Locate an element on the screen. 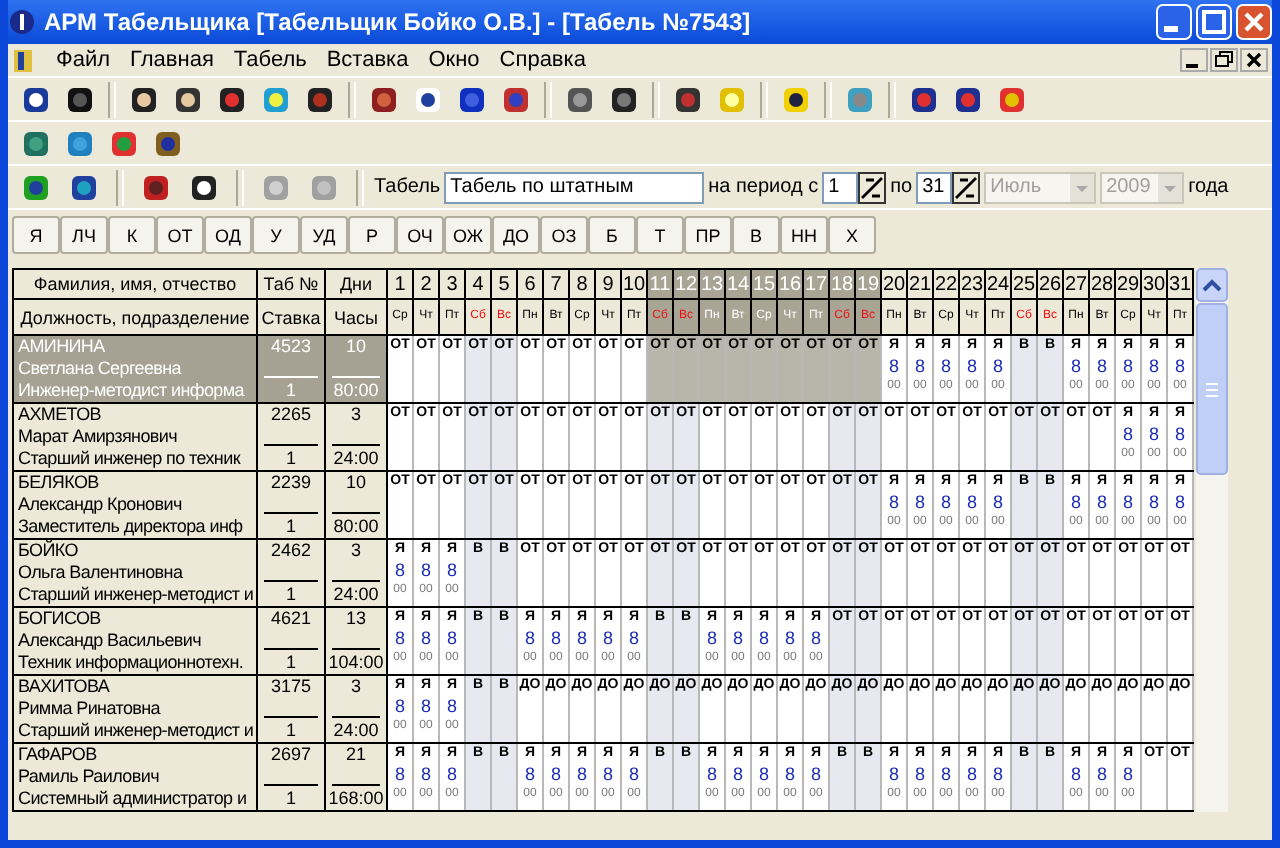  employee-cell: ГАФАРОВ Рамиль Раилович Системный администратор и is located at coordinates (135, 777).